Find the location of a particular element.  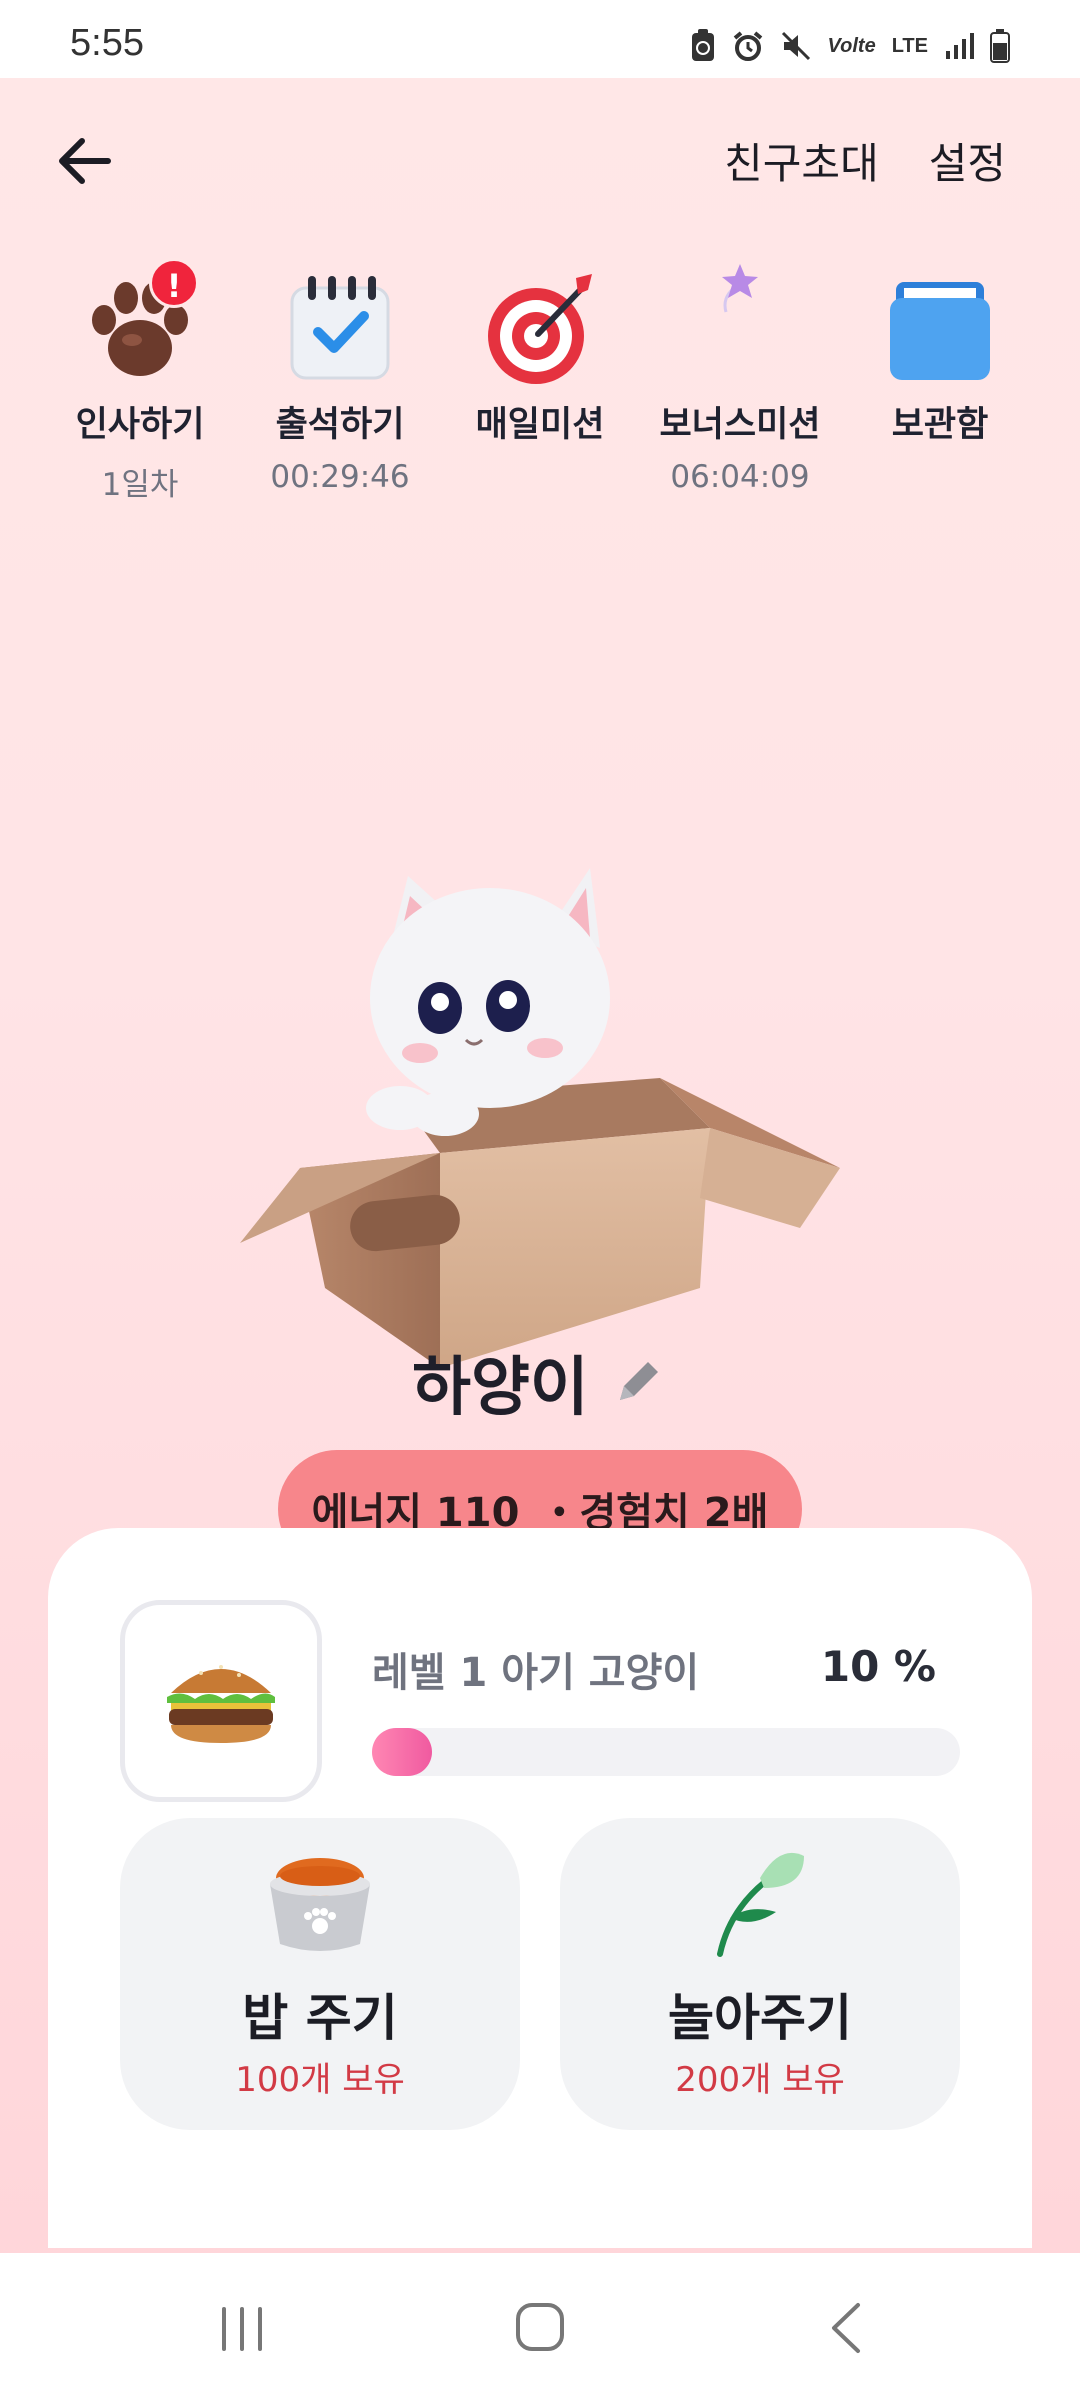

food-bowl-icon is located at coordinates (320, 1904).